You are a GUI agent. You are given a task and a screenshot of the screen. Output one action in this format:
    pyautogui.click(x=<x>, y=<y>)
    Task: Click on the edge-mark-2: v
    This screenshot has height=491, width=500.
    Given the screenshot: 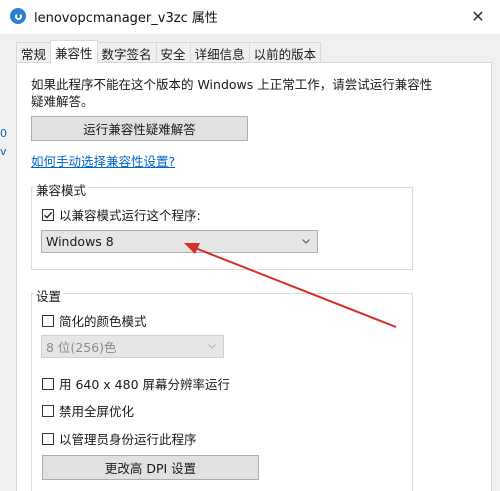 What is the action you would take?
    pyautogui.click(x=3, y=151)
    